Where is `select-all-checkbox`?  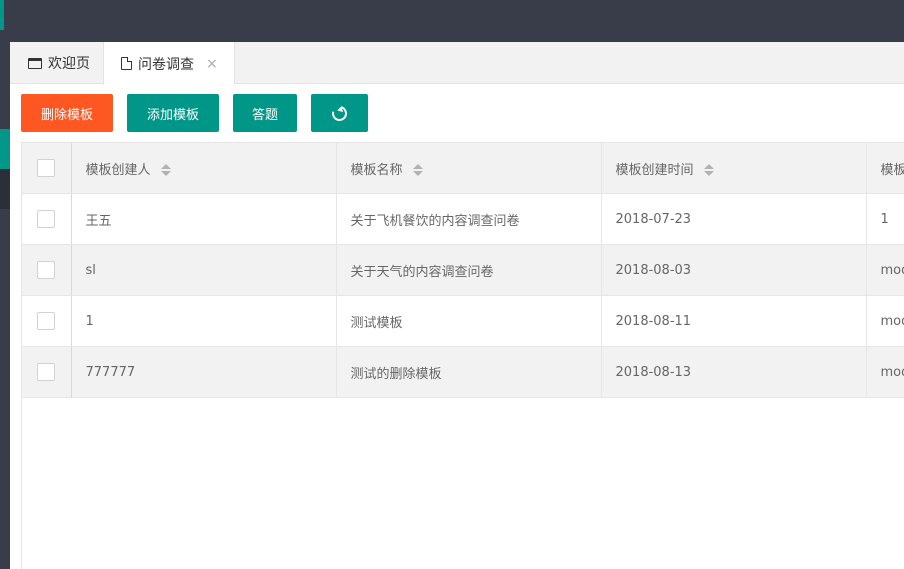 select-all-checkbox is located at coordinates (46, 168).